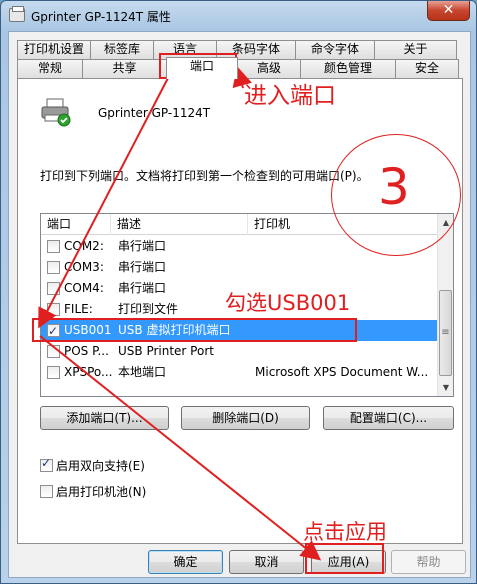 This screenshot has width=477, height=584. I want to click on ok-button: 确定, so click(185, 562).